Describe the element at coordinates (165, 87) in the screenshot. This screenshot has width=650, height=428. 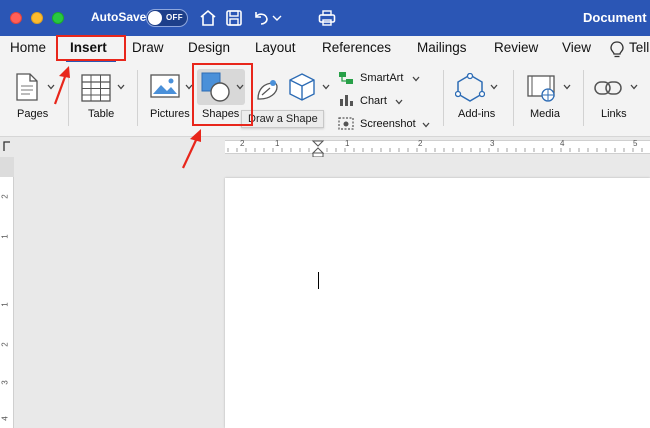
I see `pictures-icon` at that location.